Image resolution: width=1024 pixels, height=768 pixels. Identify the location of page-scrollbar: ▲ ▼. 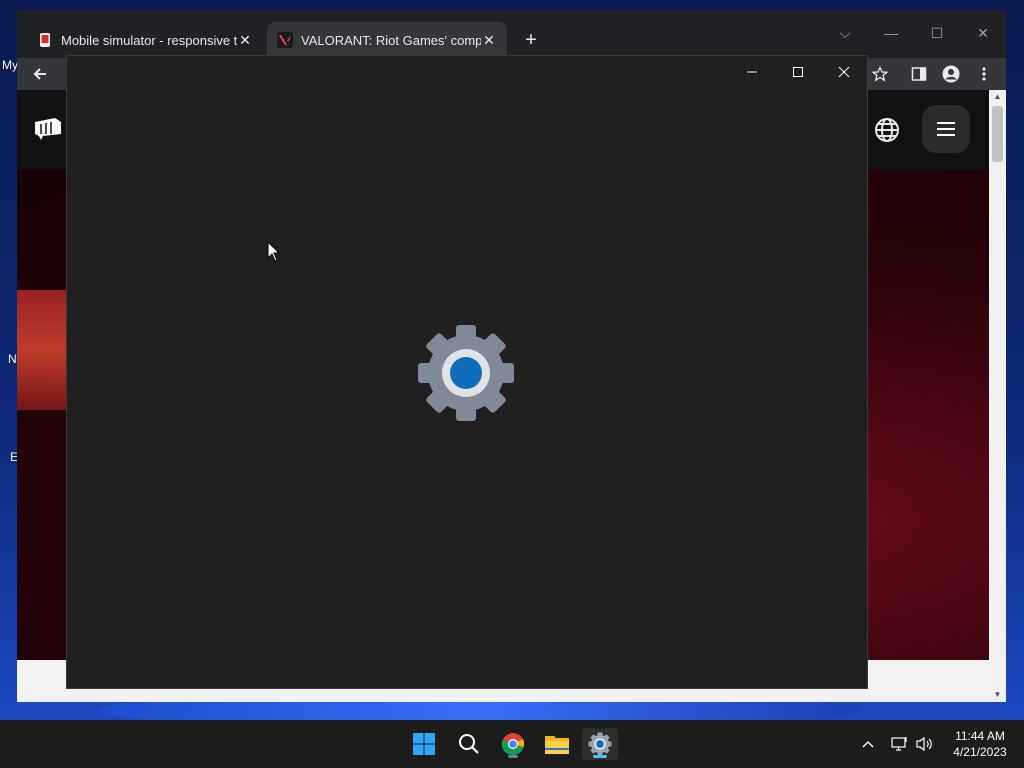
(997, 396).